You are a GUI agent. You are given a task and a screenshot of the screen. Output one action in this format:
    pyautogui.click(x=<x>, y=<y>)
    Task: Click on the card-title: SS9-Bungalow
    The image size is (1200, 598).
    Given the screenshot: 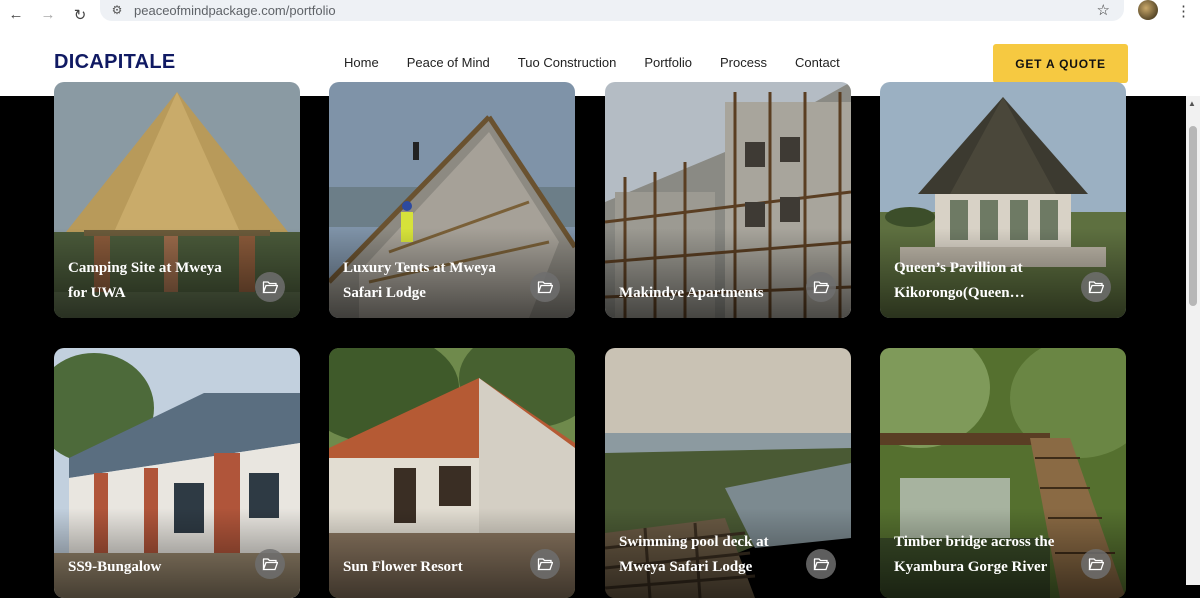 What is the action you would take?
    pyautogui.click(x=115, y=567)
    